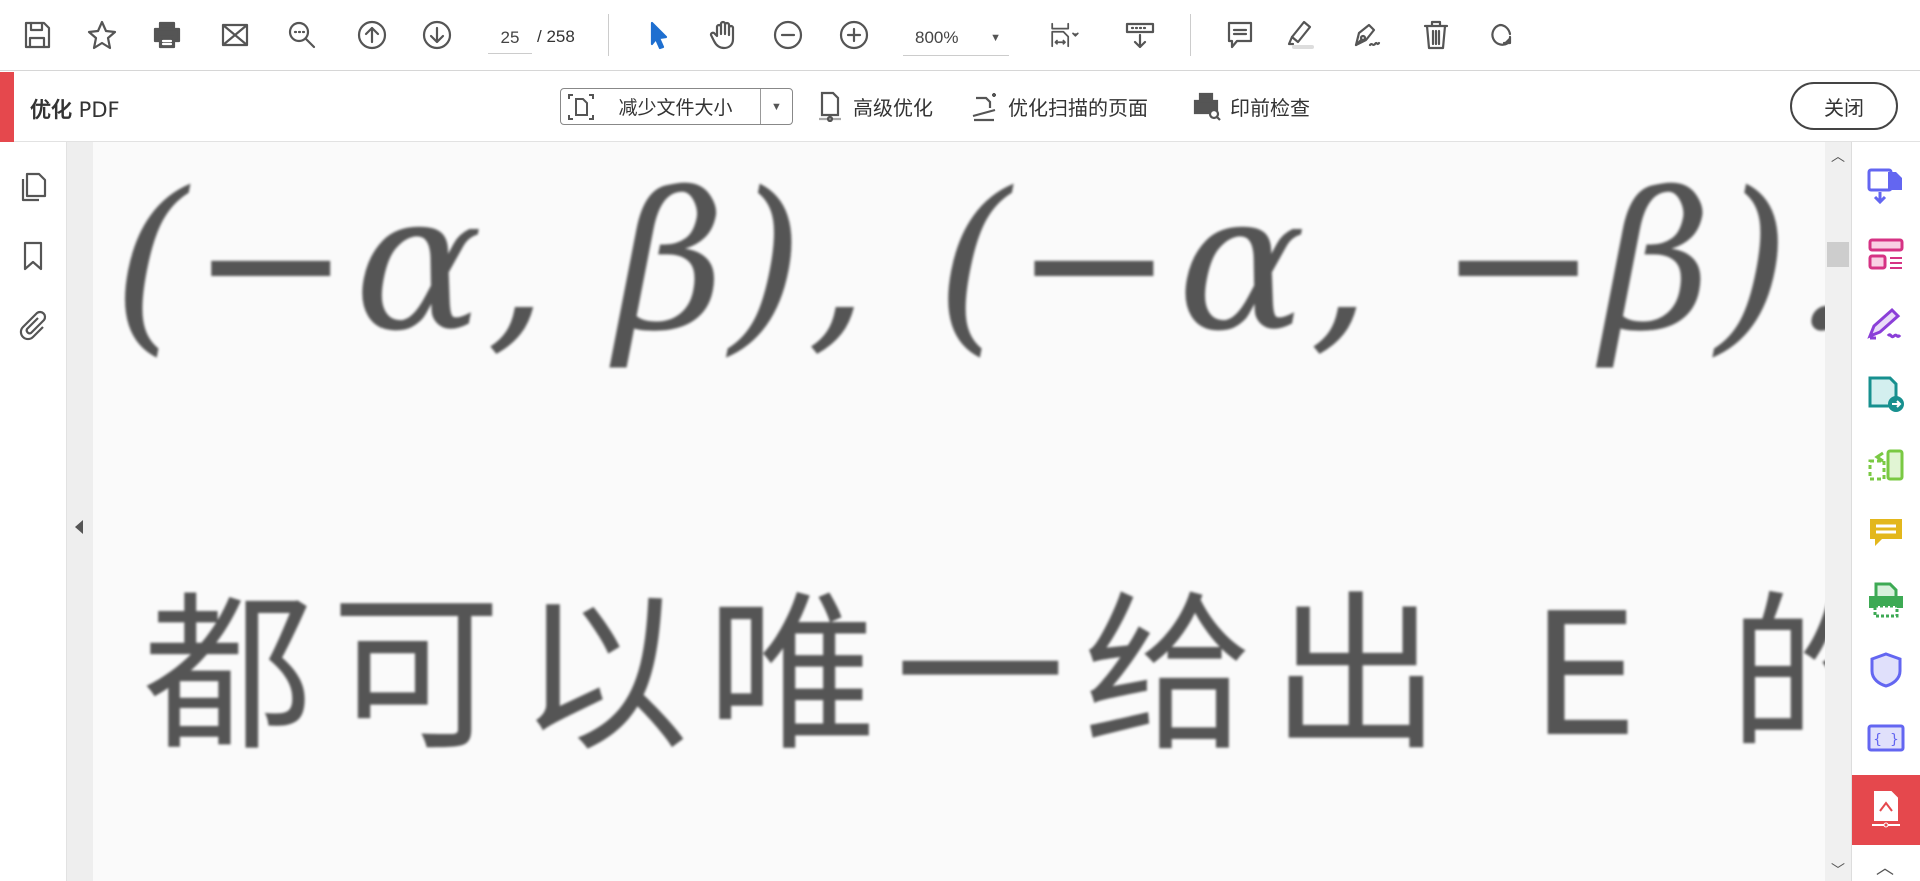  What do you see at coordinates (33, 187) in the screenshot?
I see `page-thumbnails-icon` at bounding box center [33, 187].